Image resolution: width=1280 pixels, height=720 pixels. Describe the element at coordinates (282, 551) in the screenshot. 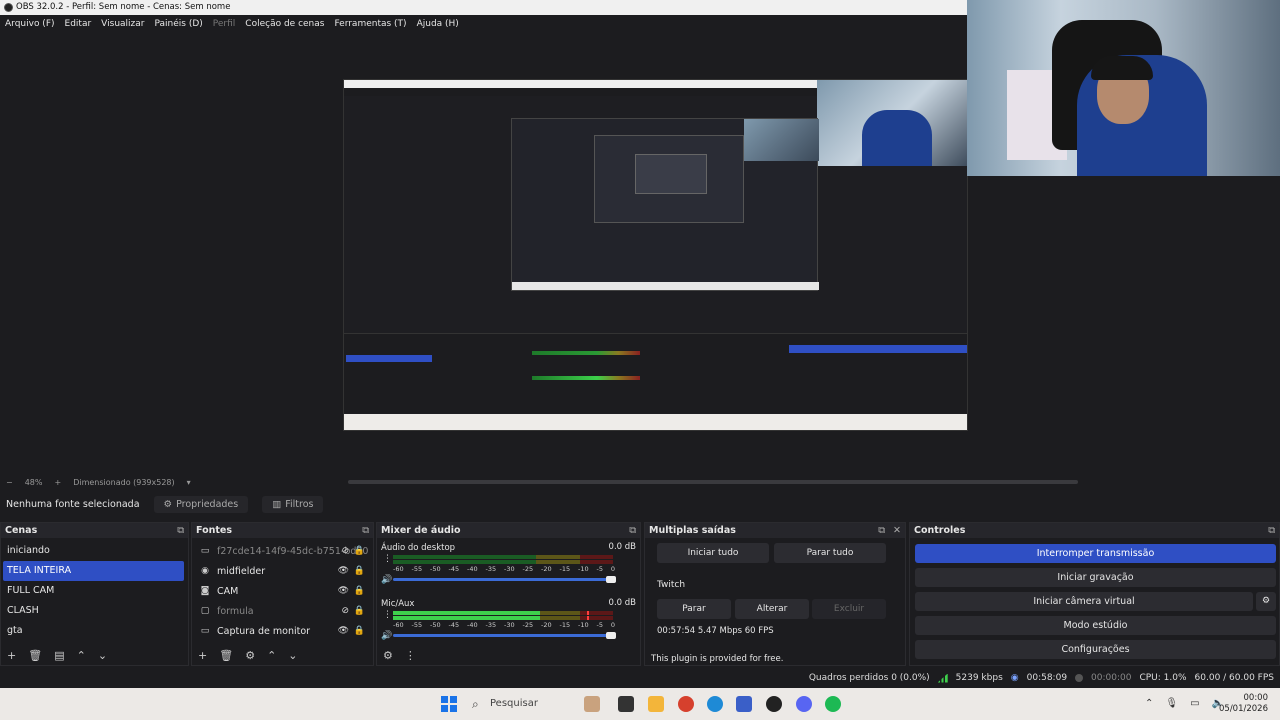

I see `source-item: ▭ f27cde14-14f9-45dc-b751-bd50 ⊘ 🔒` at that location.